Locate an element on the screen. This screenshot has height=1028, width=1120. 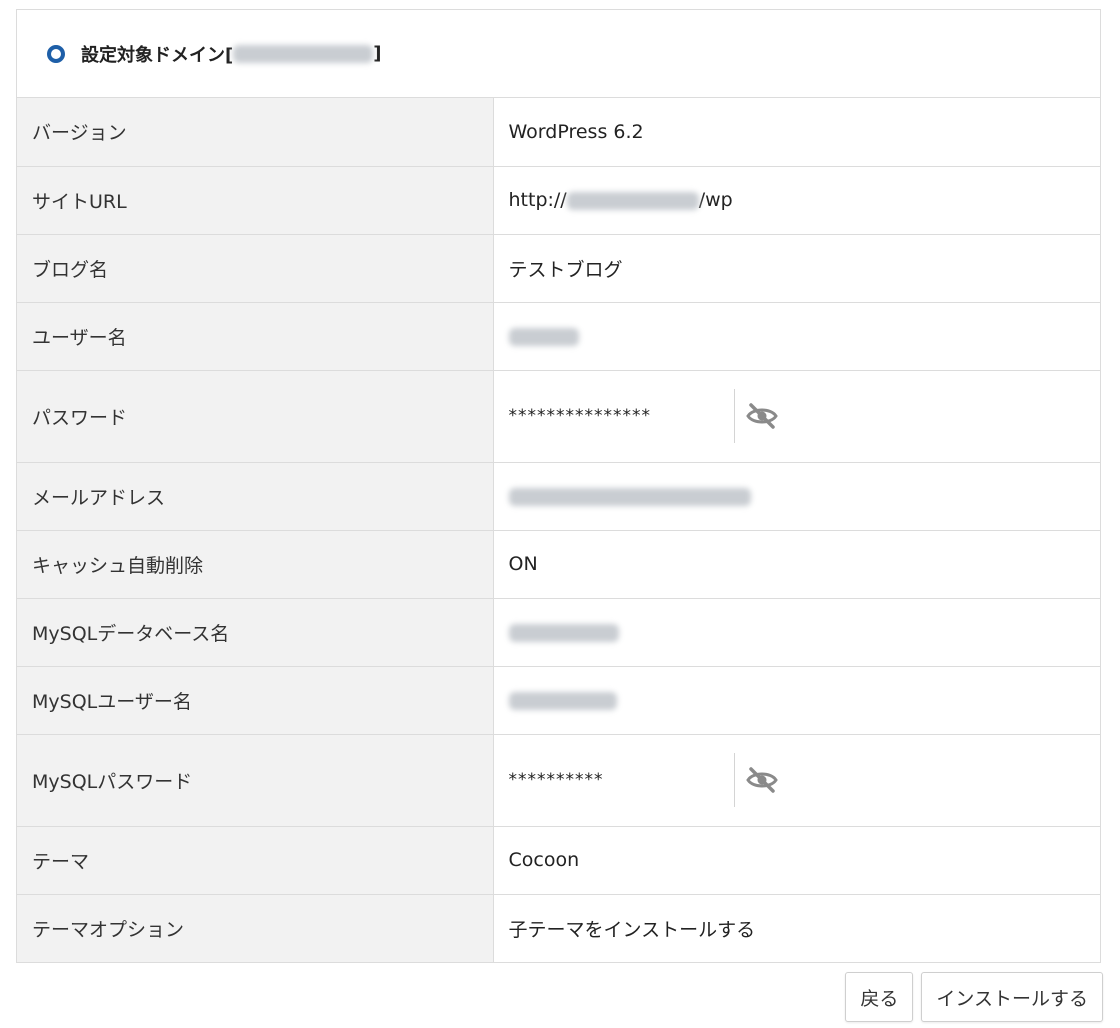
table-row: MySQLユーザー名 is located at coordinates (558, 700).